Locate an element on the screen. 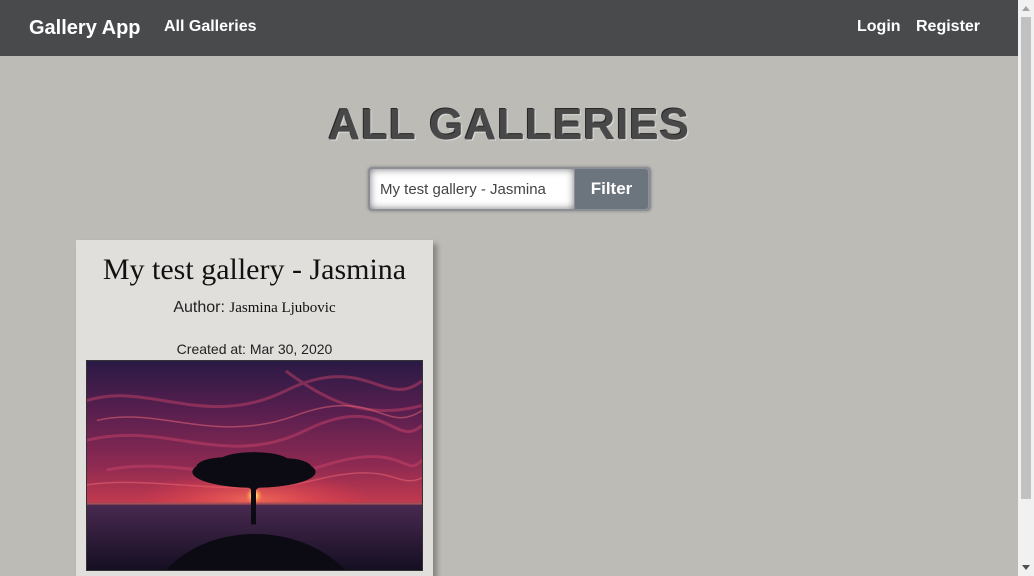  navbar: Gallery App All Galleries Login Register is located at coordinates (509, 28).